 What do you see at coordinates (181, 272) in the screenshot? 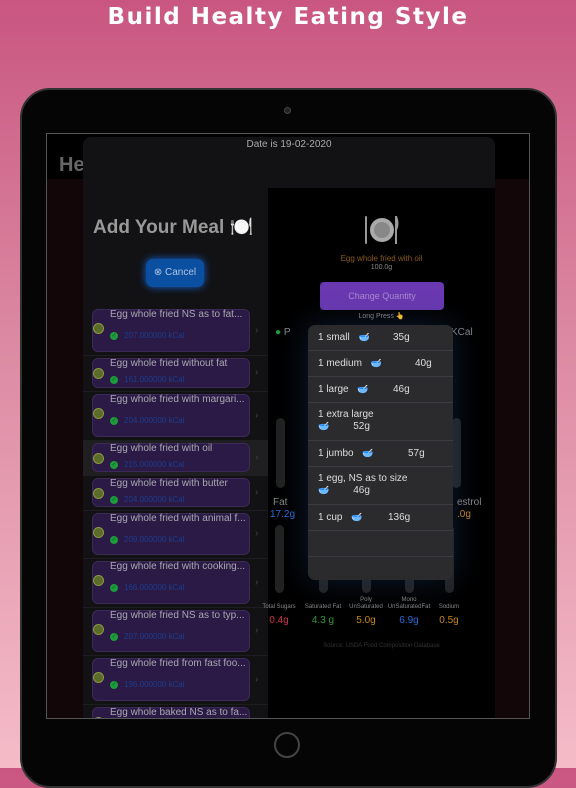
I see `cancel-label: Cancel` at bounding box center [181, 272].